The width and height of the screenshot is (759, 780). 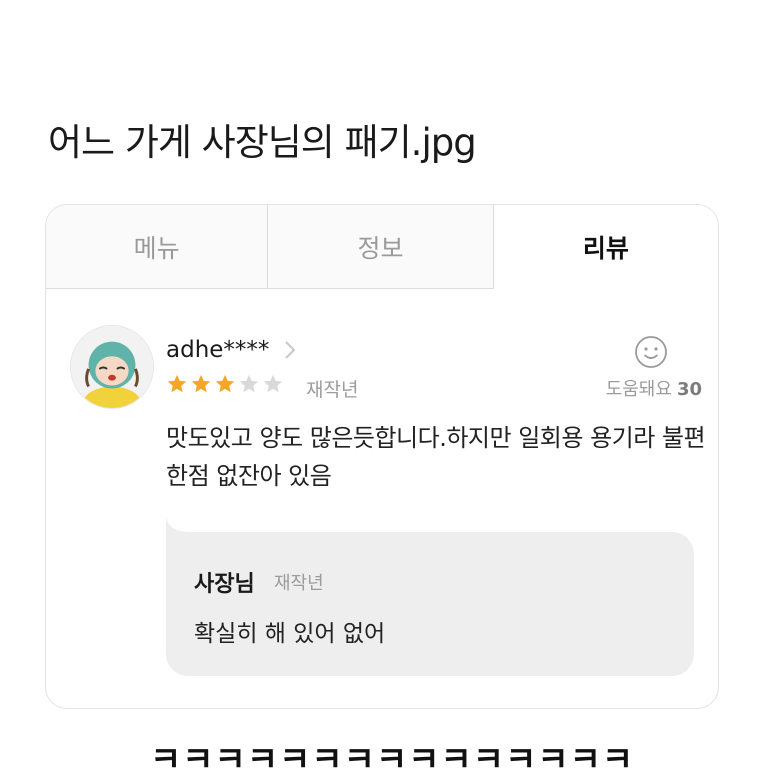 I want to click on star-rating, so click(x=225, y=384).